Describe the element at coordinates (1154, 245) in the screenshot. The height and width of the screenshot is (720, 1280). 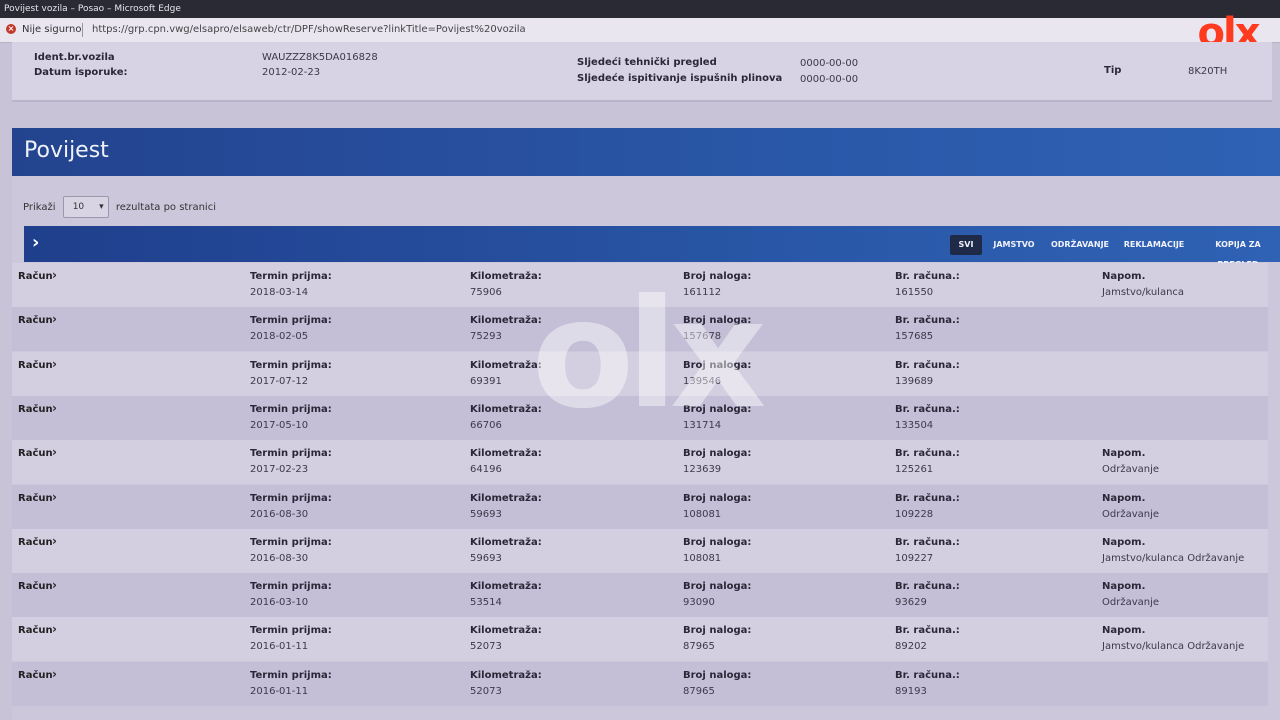
I see `filter-reklamacije: REKLAMACIJE` at that location.